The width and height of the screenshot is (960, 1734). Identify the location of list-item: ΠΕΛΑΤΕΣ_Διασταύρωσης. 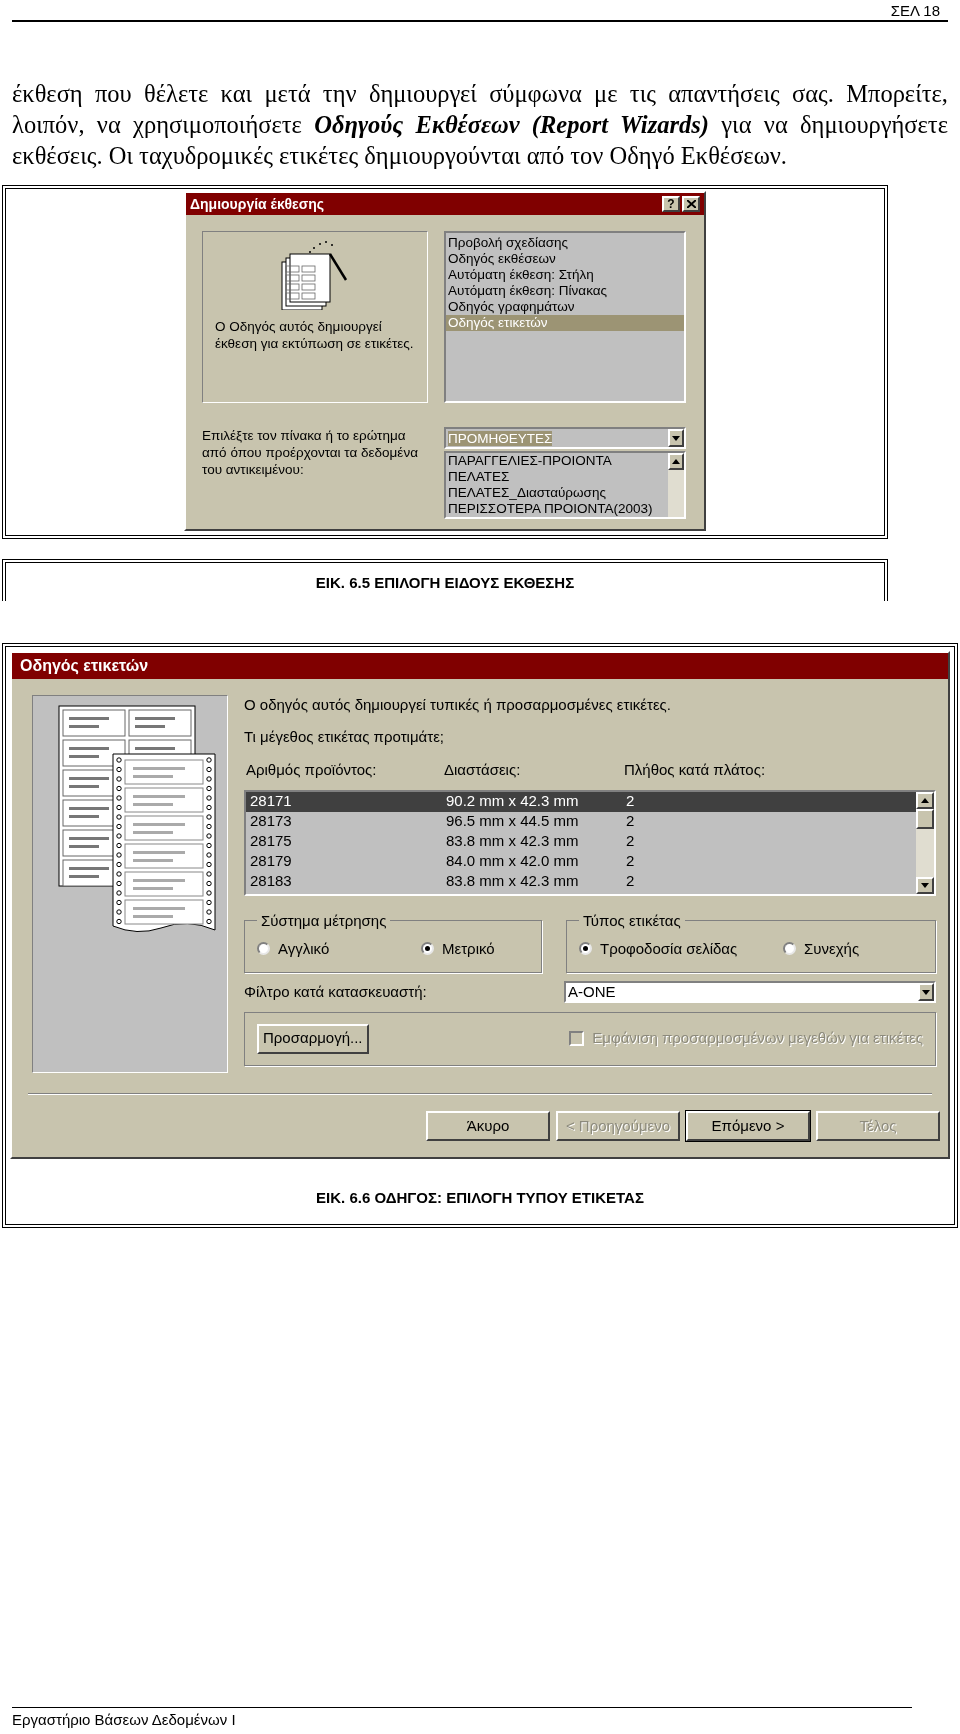
(558, 493).